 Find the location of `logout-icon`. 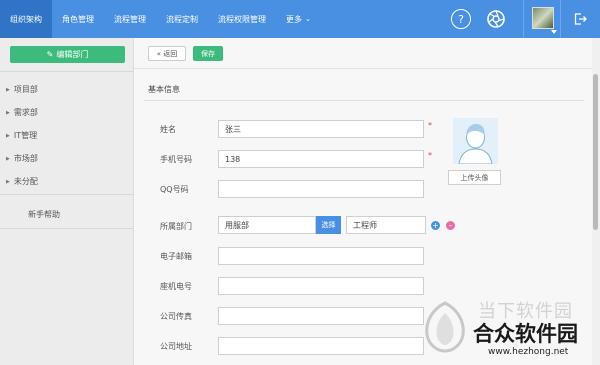

logout-icon is located at coordinates (580, 19).